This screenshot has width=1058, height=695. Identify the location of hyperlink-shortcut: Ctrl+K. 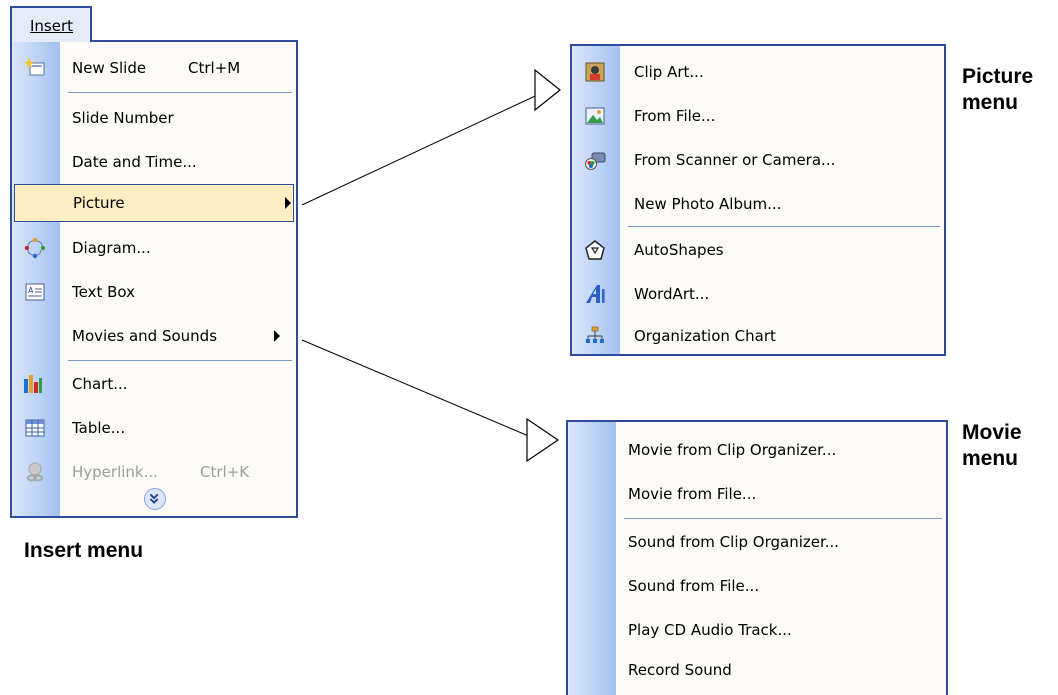
(225, 472).